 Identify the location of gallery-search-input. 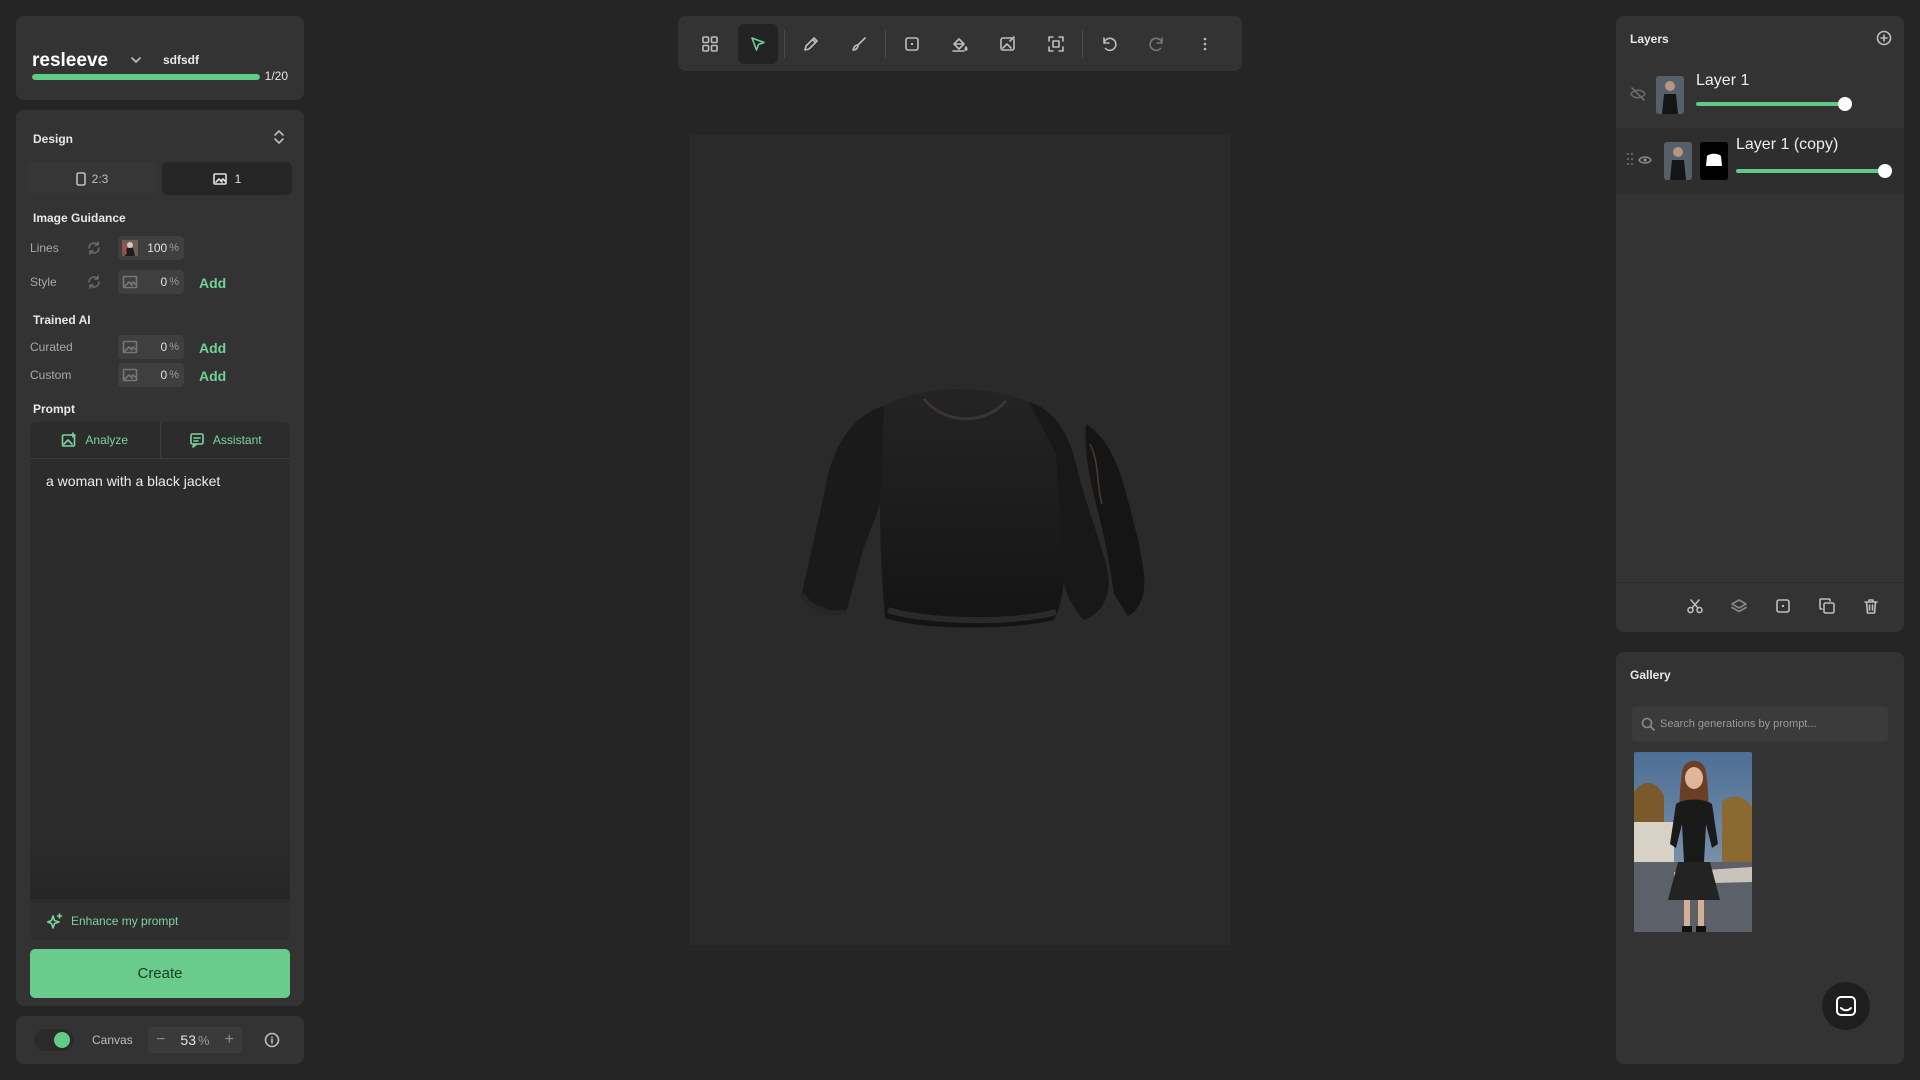
(1770, 724).